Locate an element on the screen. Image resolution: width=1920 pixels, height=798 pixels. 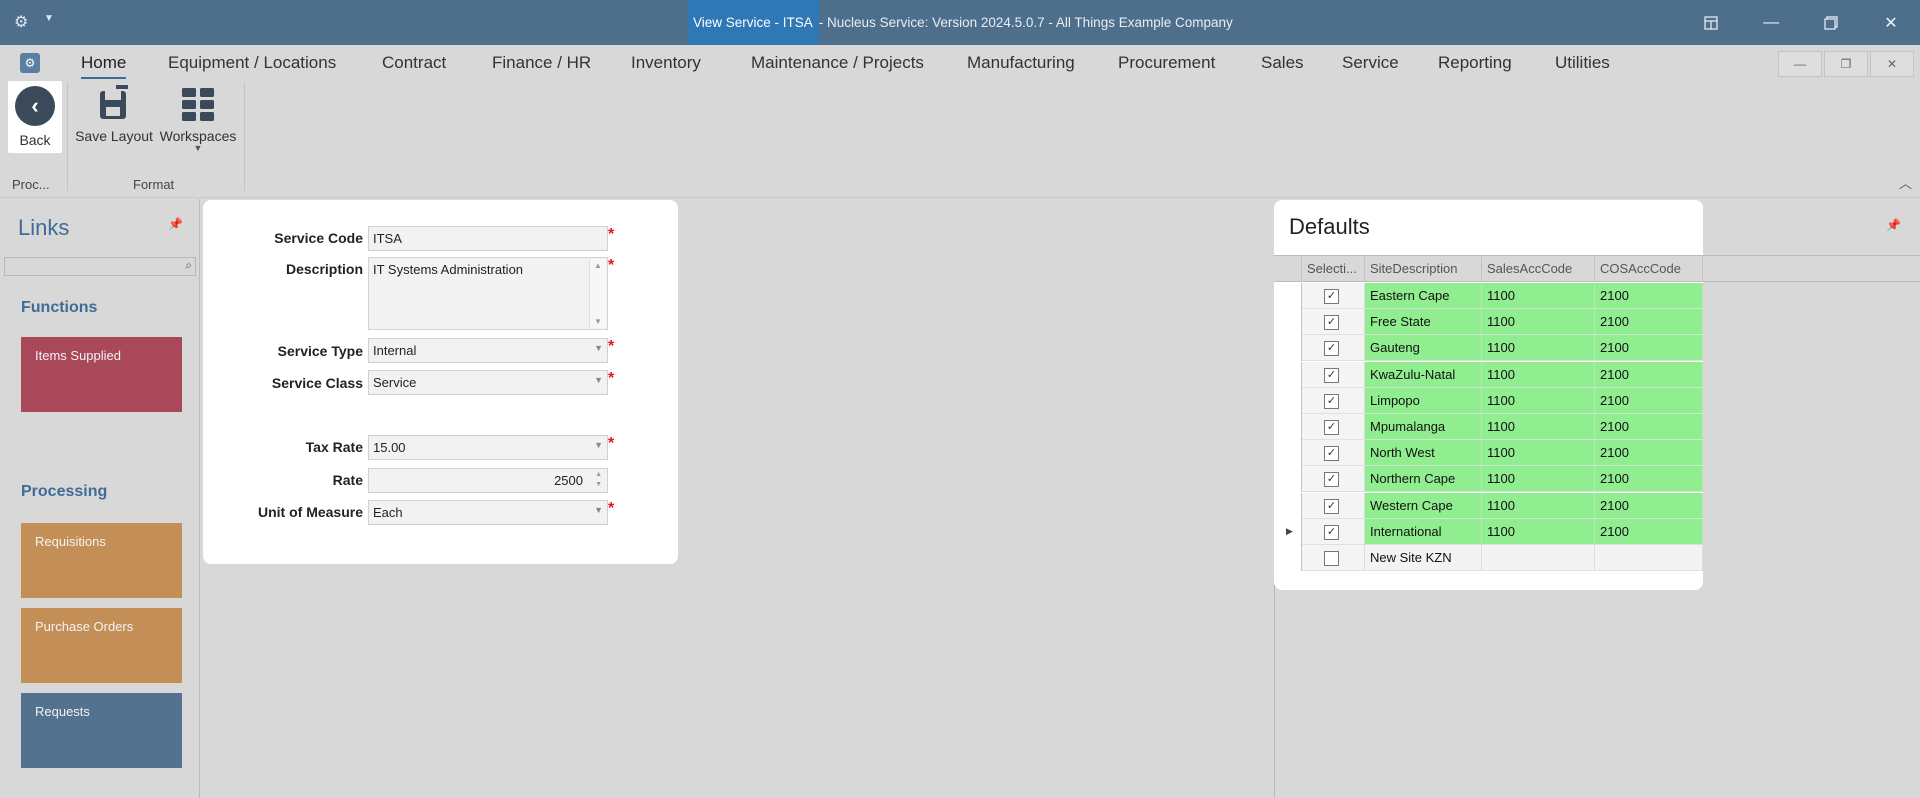
service-class-select: Service ▼ is located at coordinates (488, 382).